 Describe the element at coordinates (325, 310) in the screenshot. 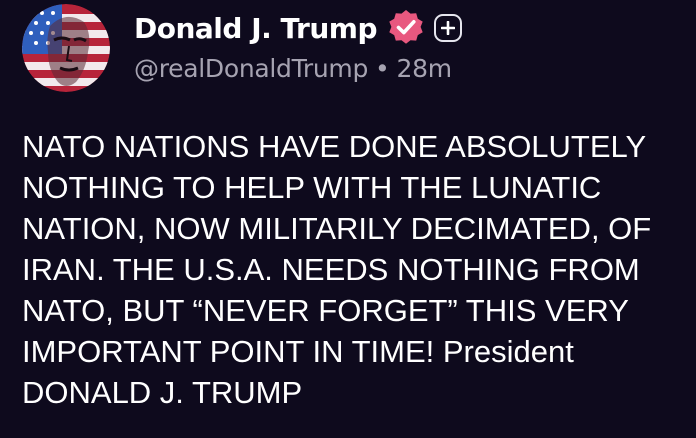

I see `post-body-line: NATO, BUT “NEVER FORGET” THIS VERY` at that location.